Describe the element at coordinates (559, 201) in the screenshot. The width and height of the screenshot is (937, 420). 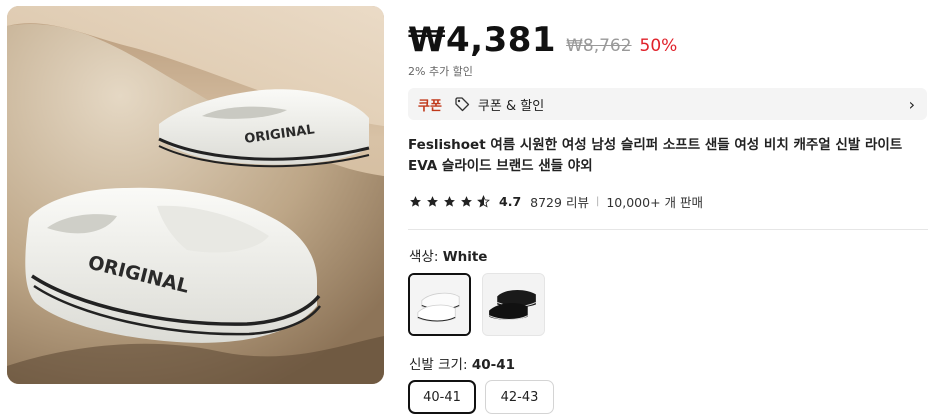
I see `review-count: 8729 리뷰` at that location.